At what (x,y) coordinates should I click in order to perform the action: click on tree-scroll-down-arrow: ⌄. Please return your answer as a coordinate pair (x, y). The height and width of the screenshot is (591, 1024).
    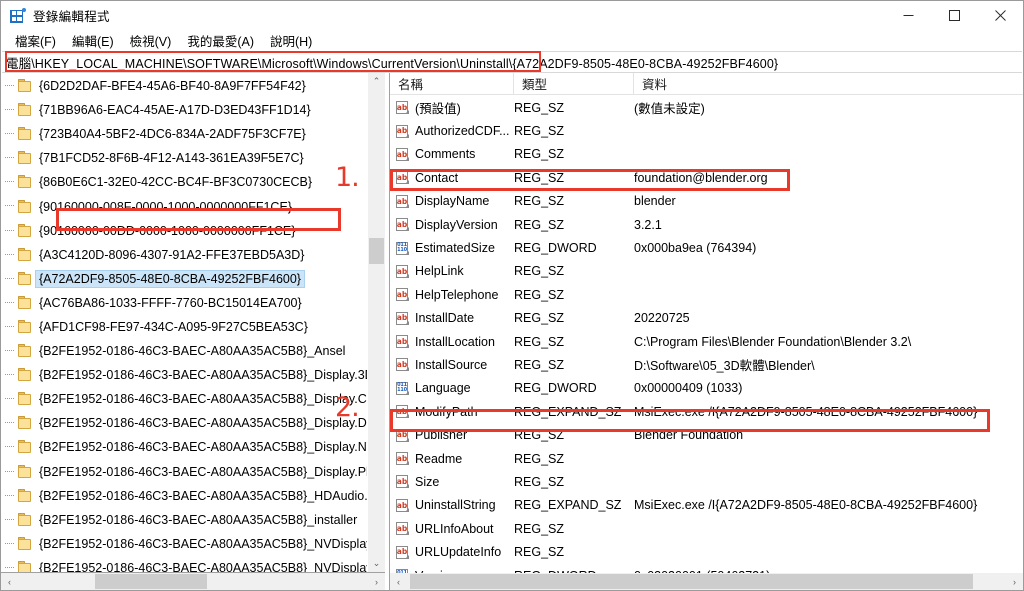
    Looking at the image, I should click on (376, 563).